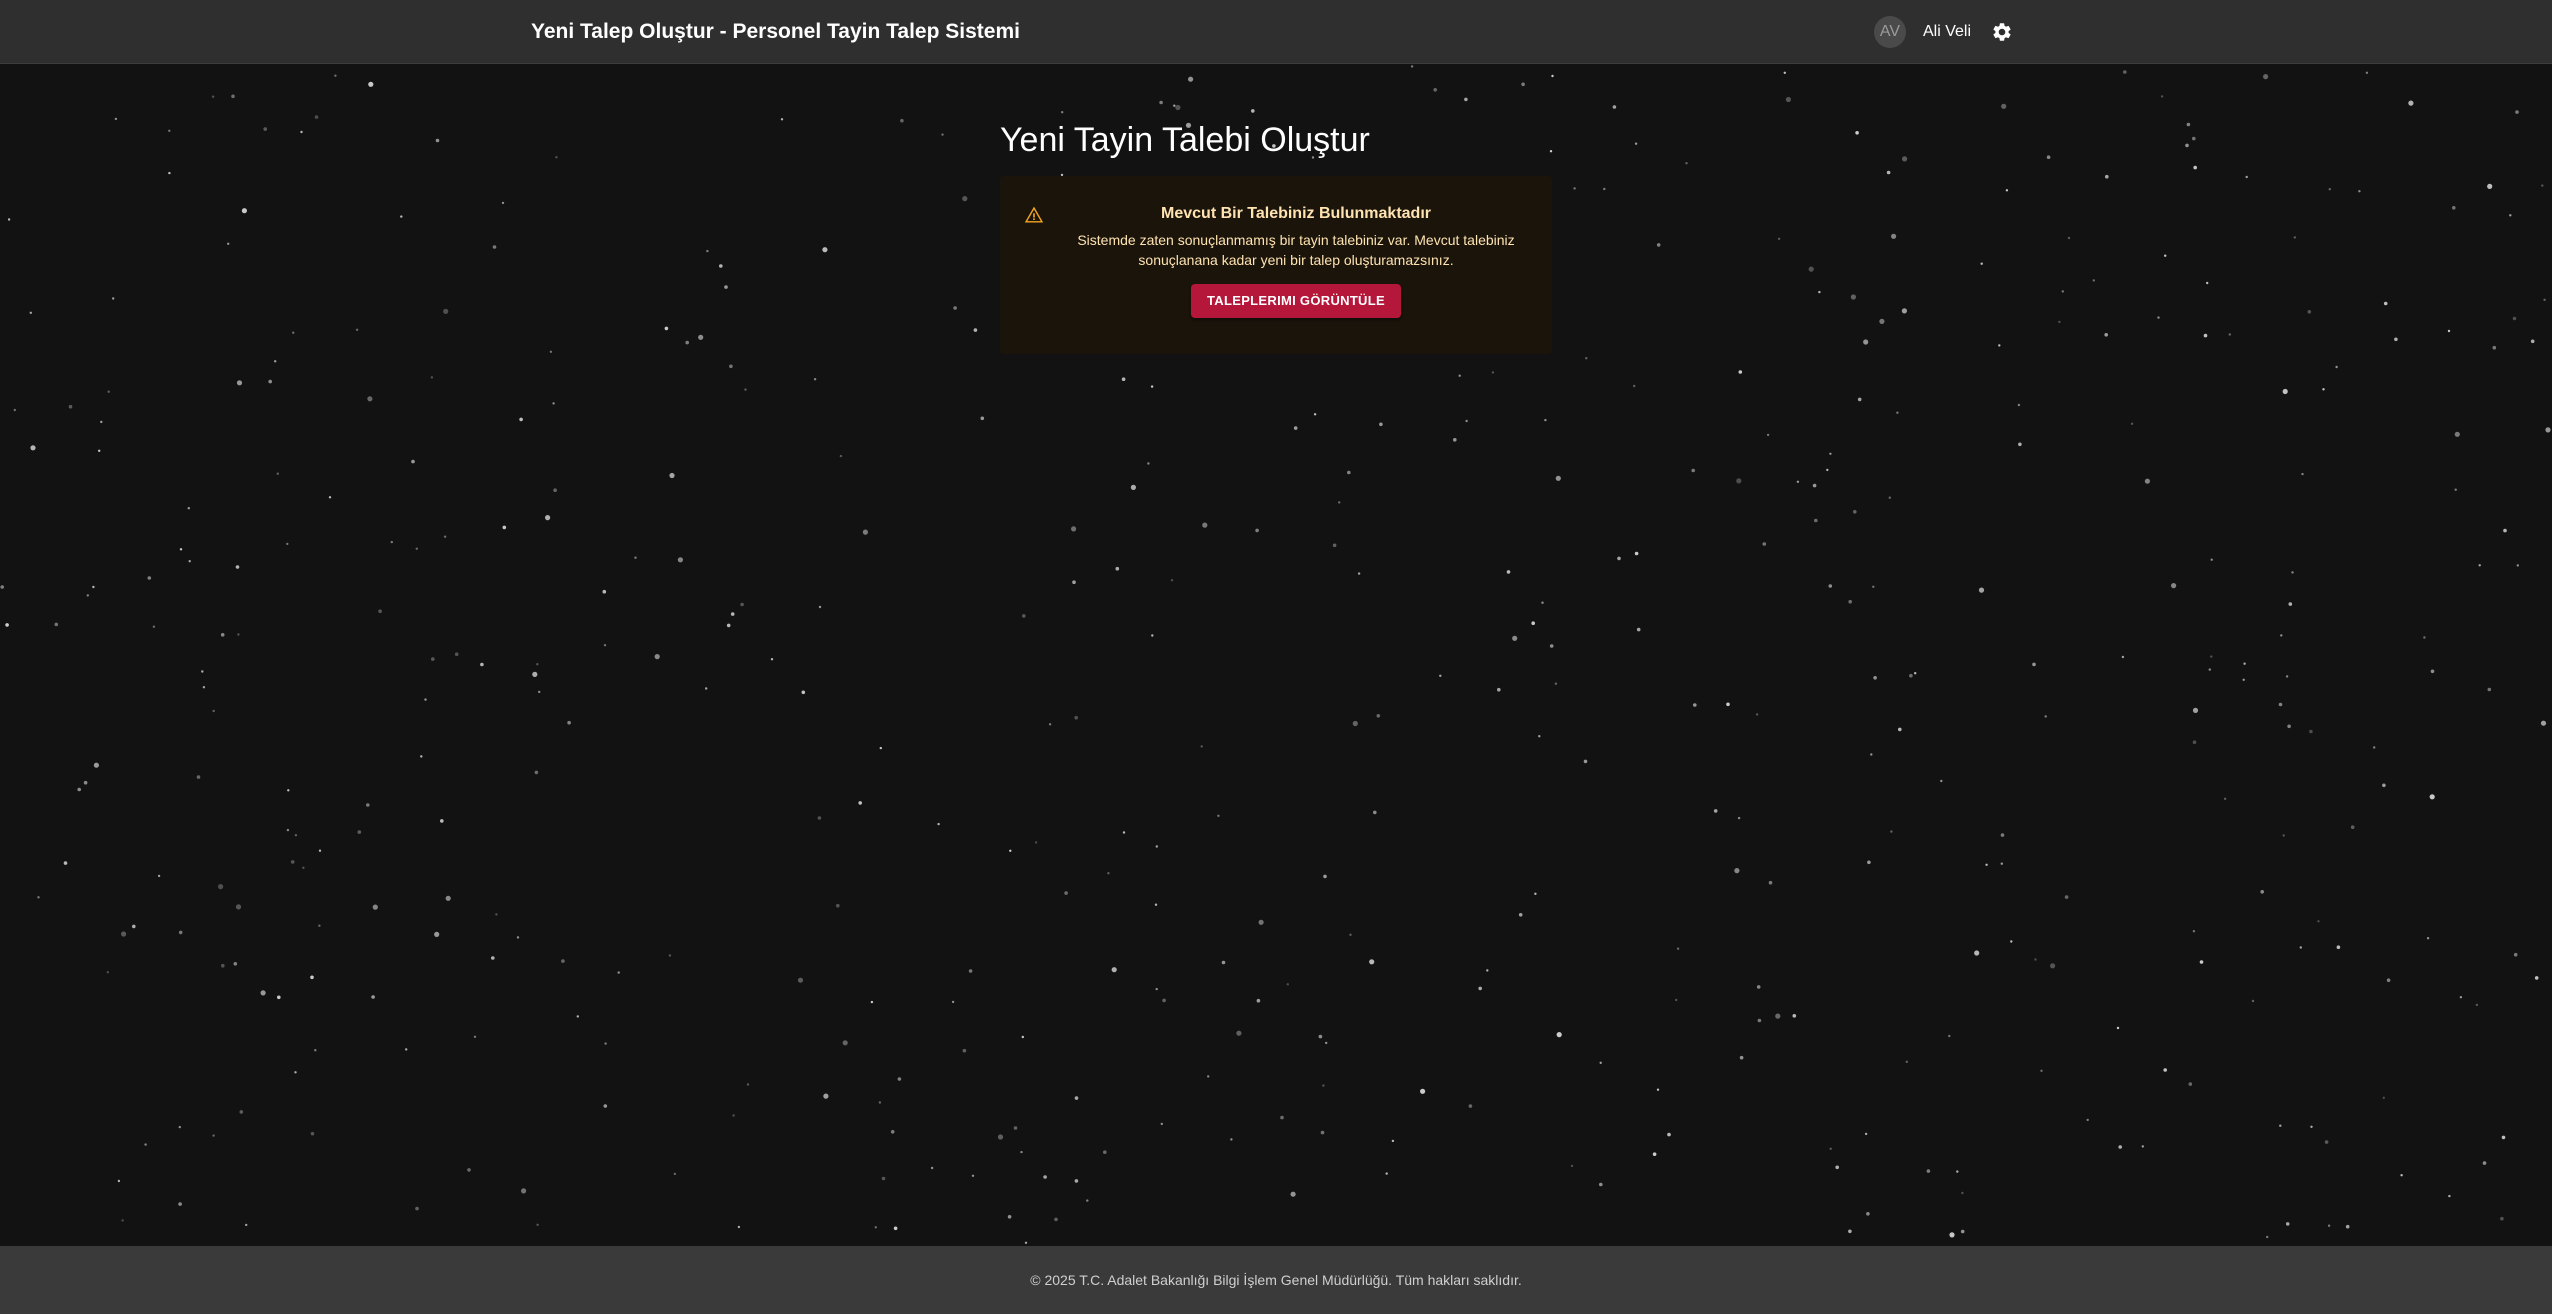 The image size is (2552, 1314). Describe the element at coordinates (1890, 32) in the screenshot. I see `avatar: AV` at that location.